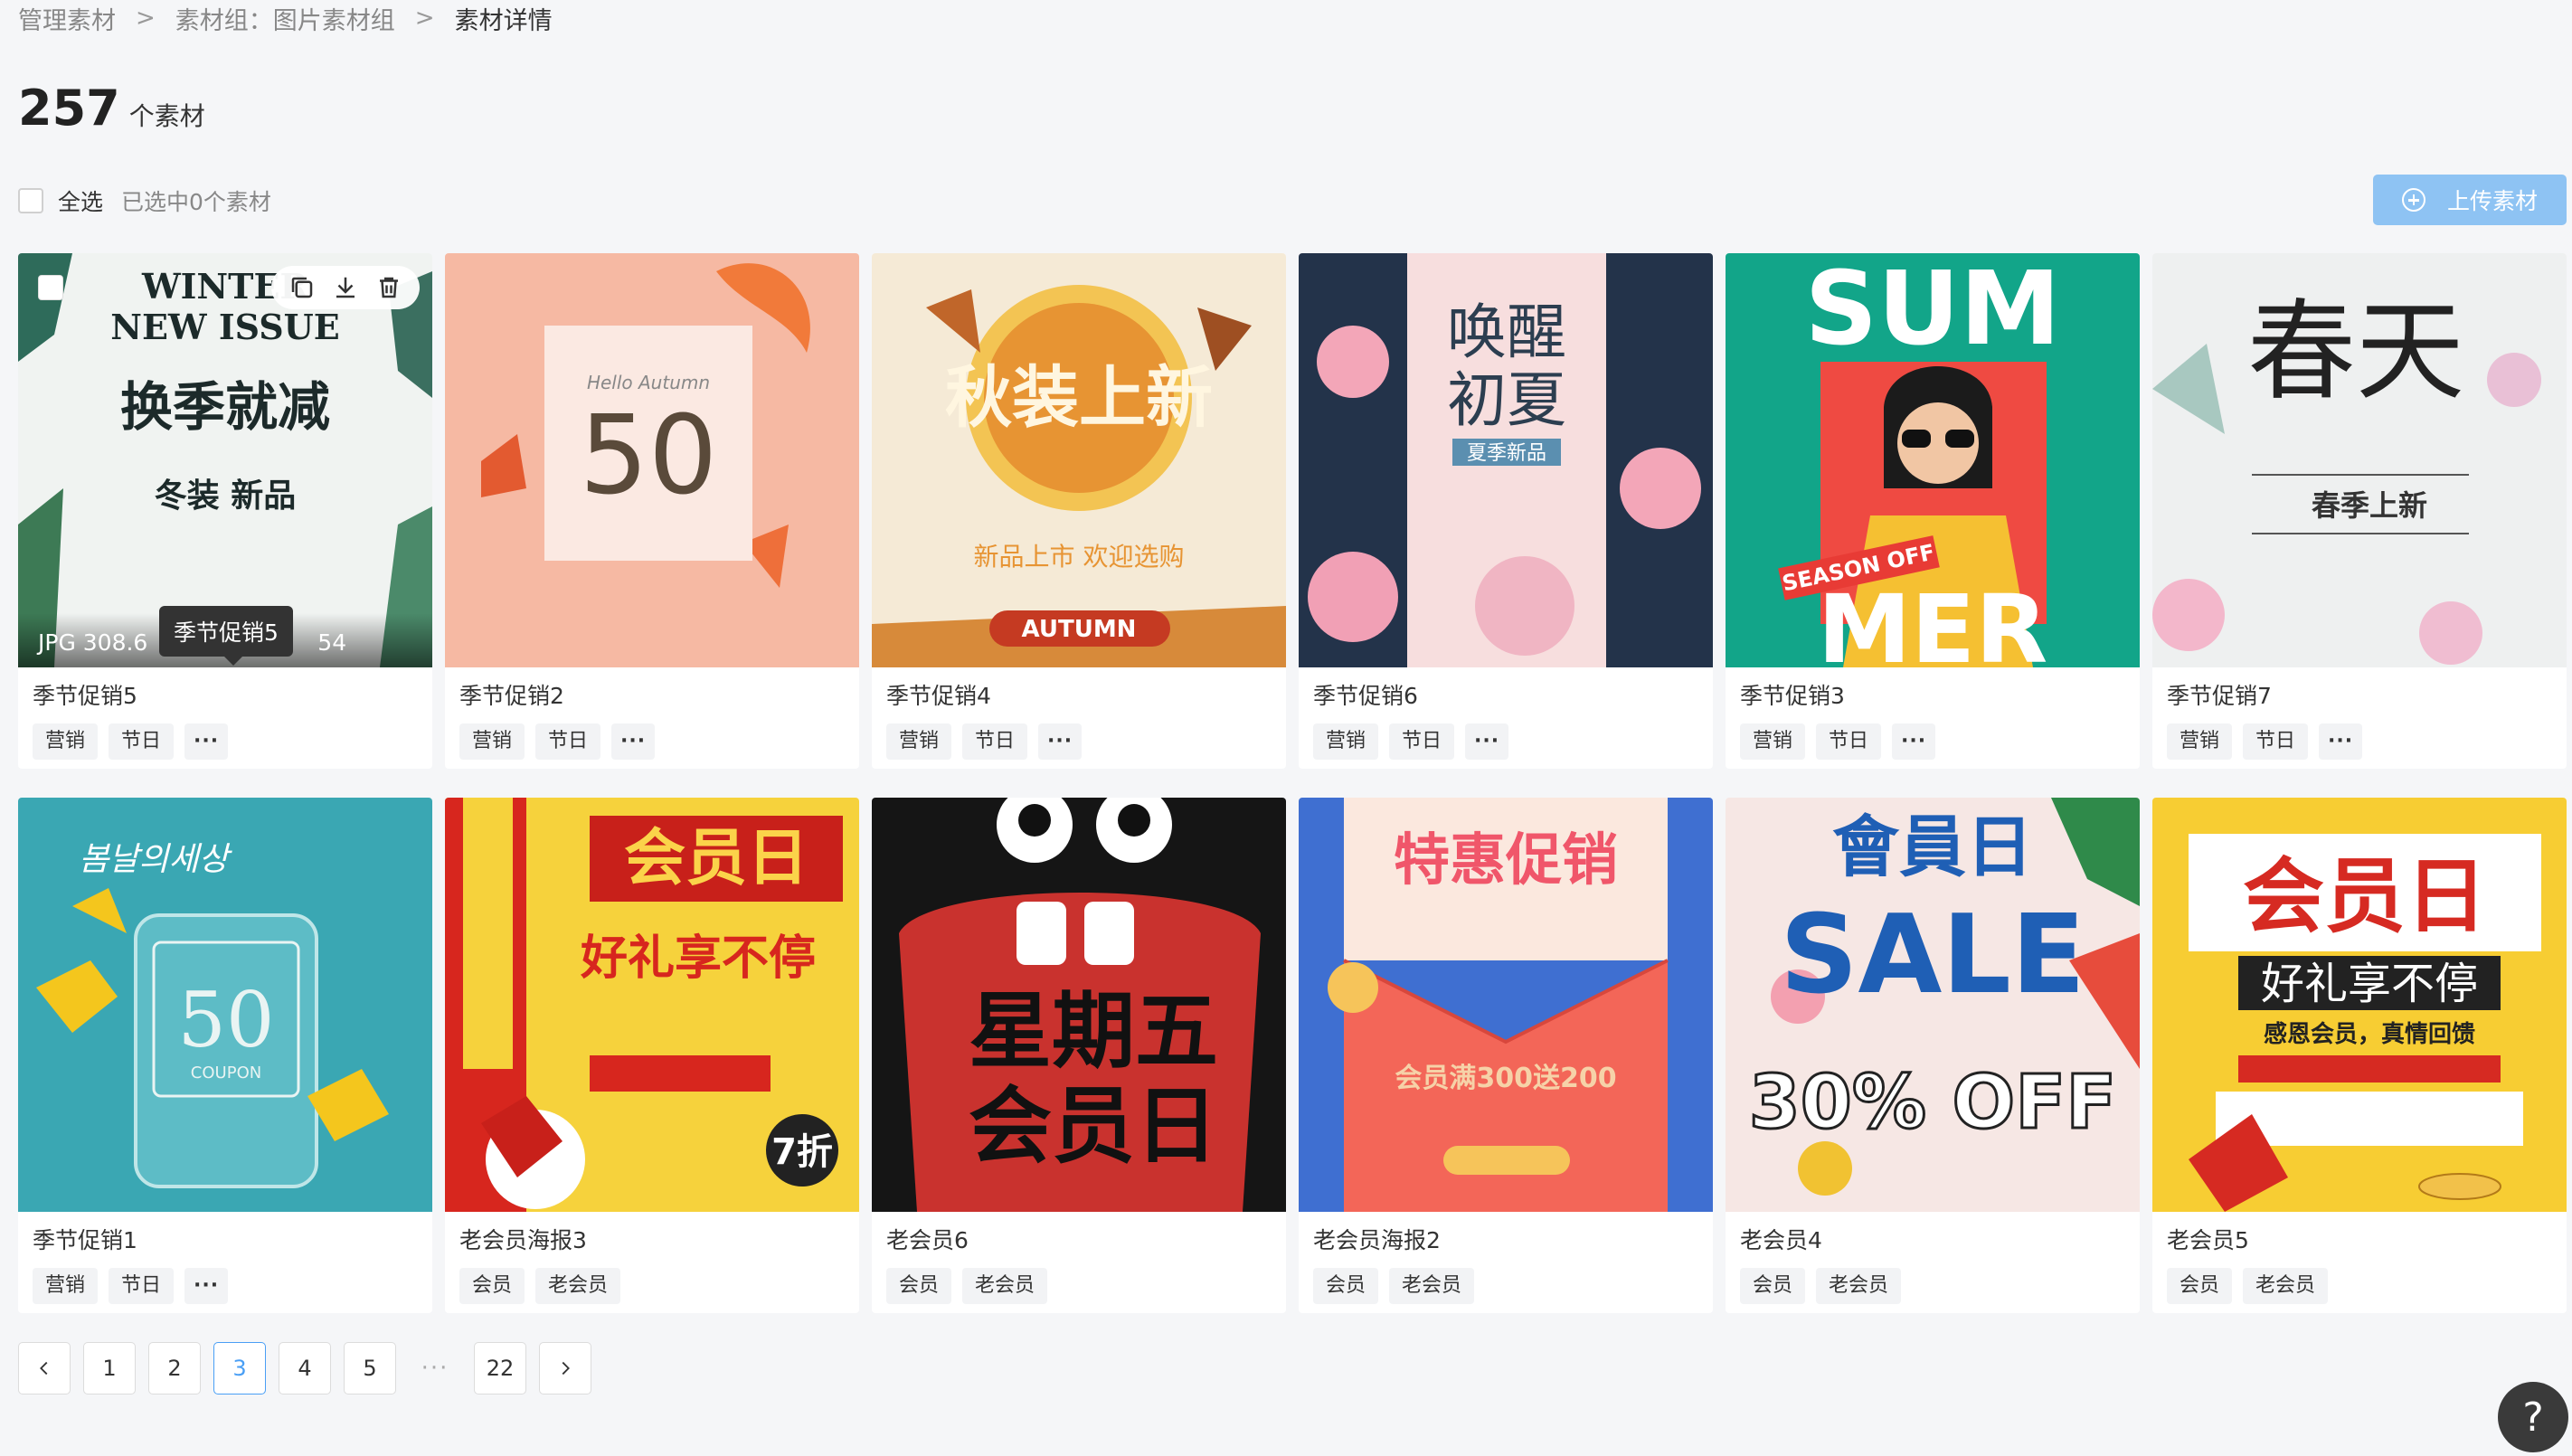 Image resolution: width=2572 pixels, height=1456 pixels. I want to click on thumb-text: 會員日, so click(1932, 847).